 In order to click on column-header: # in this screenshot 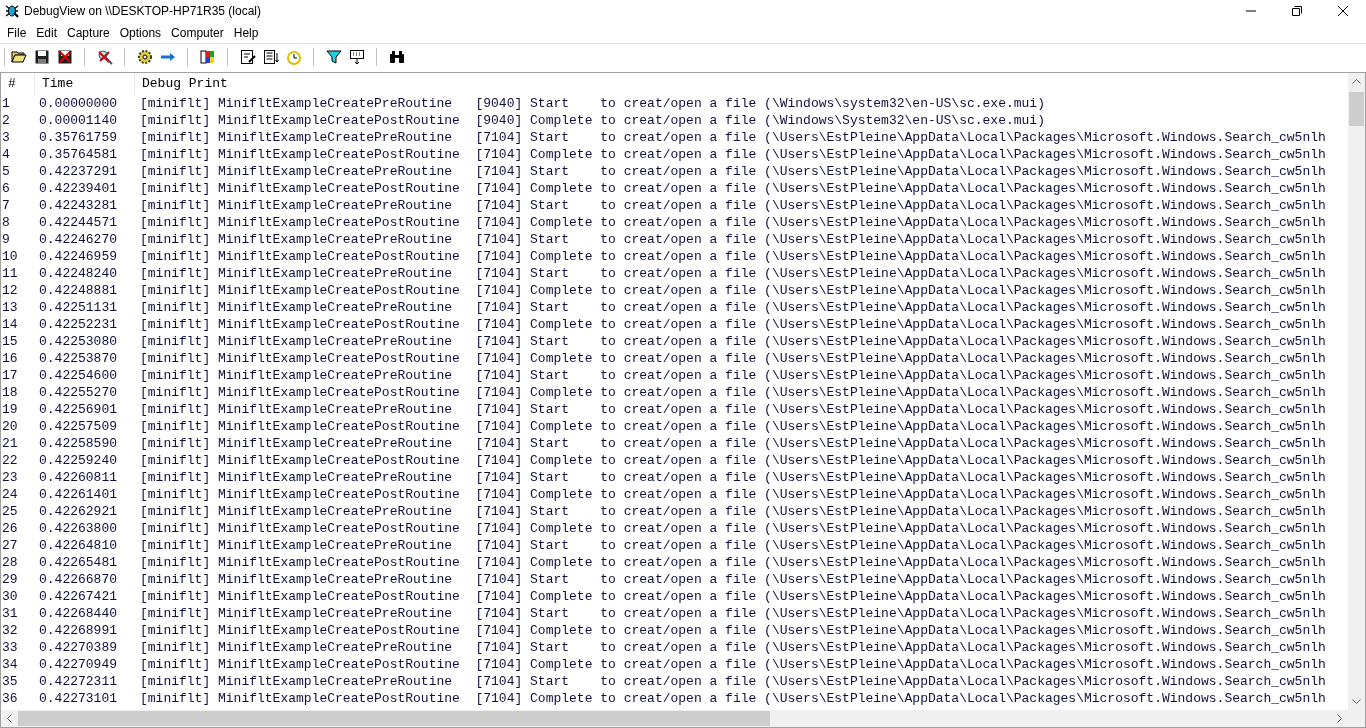, I will do `click(18, 84)`.